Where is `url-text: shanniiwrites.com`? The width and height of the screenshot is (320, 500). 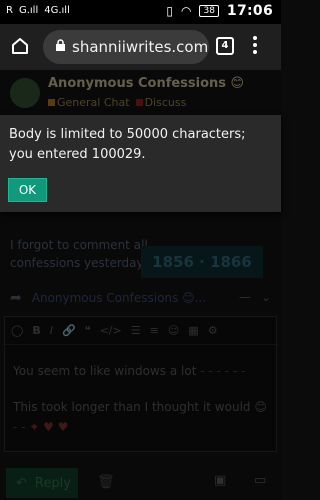 url-text: shanniiwrites.com is located at coordinates (140, 47).